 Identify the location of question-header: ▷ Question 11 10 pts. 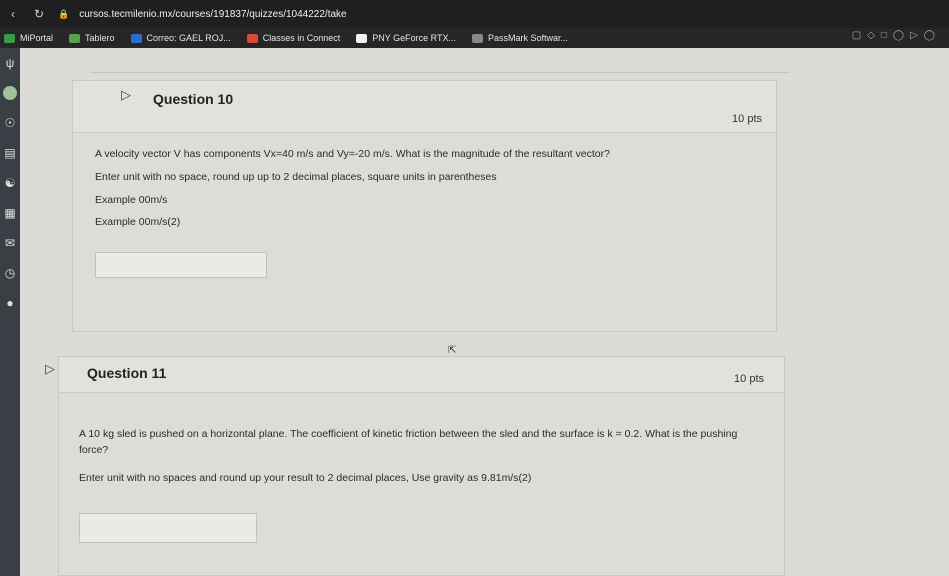
(414, 375).